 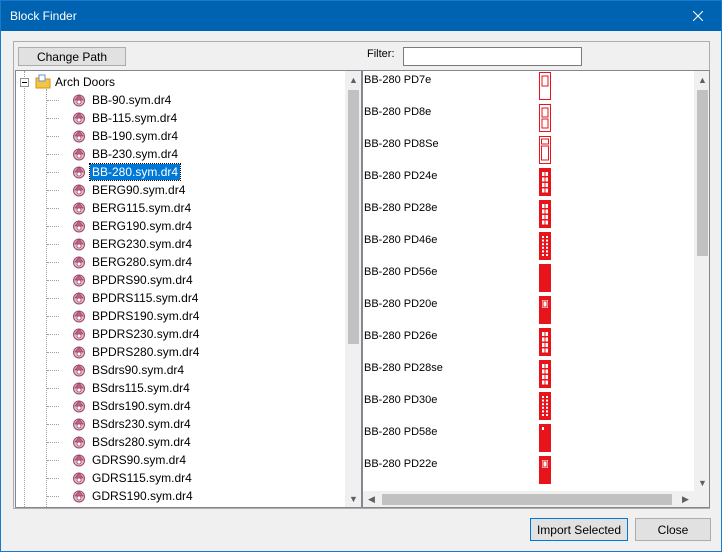 What do you see at coordinates (142, 262) in the screenshot?
I see `tree-item-label: BERG280.sym.dr4` at bounding box center [142, 262].